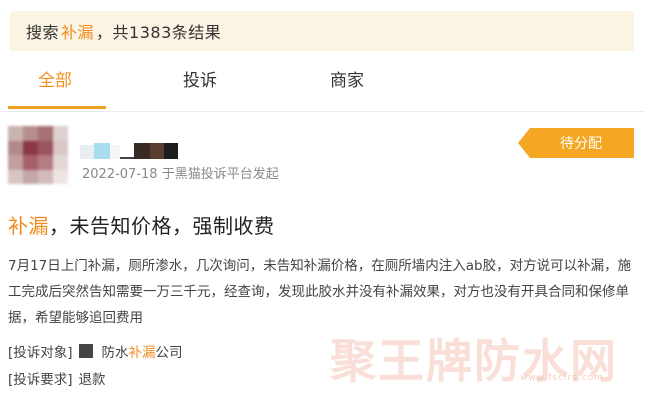  What do you see at coordinates (159, 32) in the screenshot?
I see `search-result-count: ，共1383条结果` at bounding box center [159, 32].